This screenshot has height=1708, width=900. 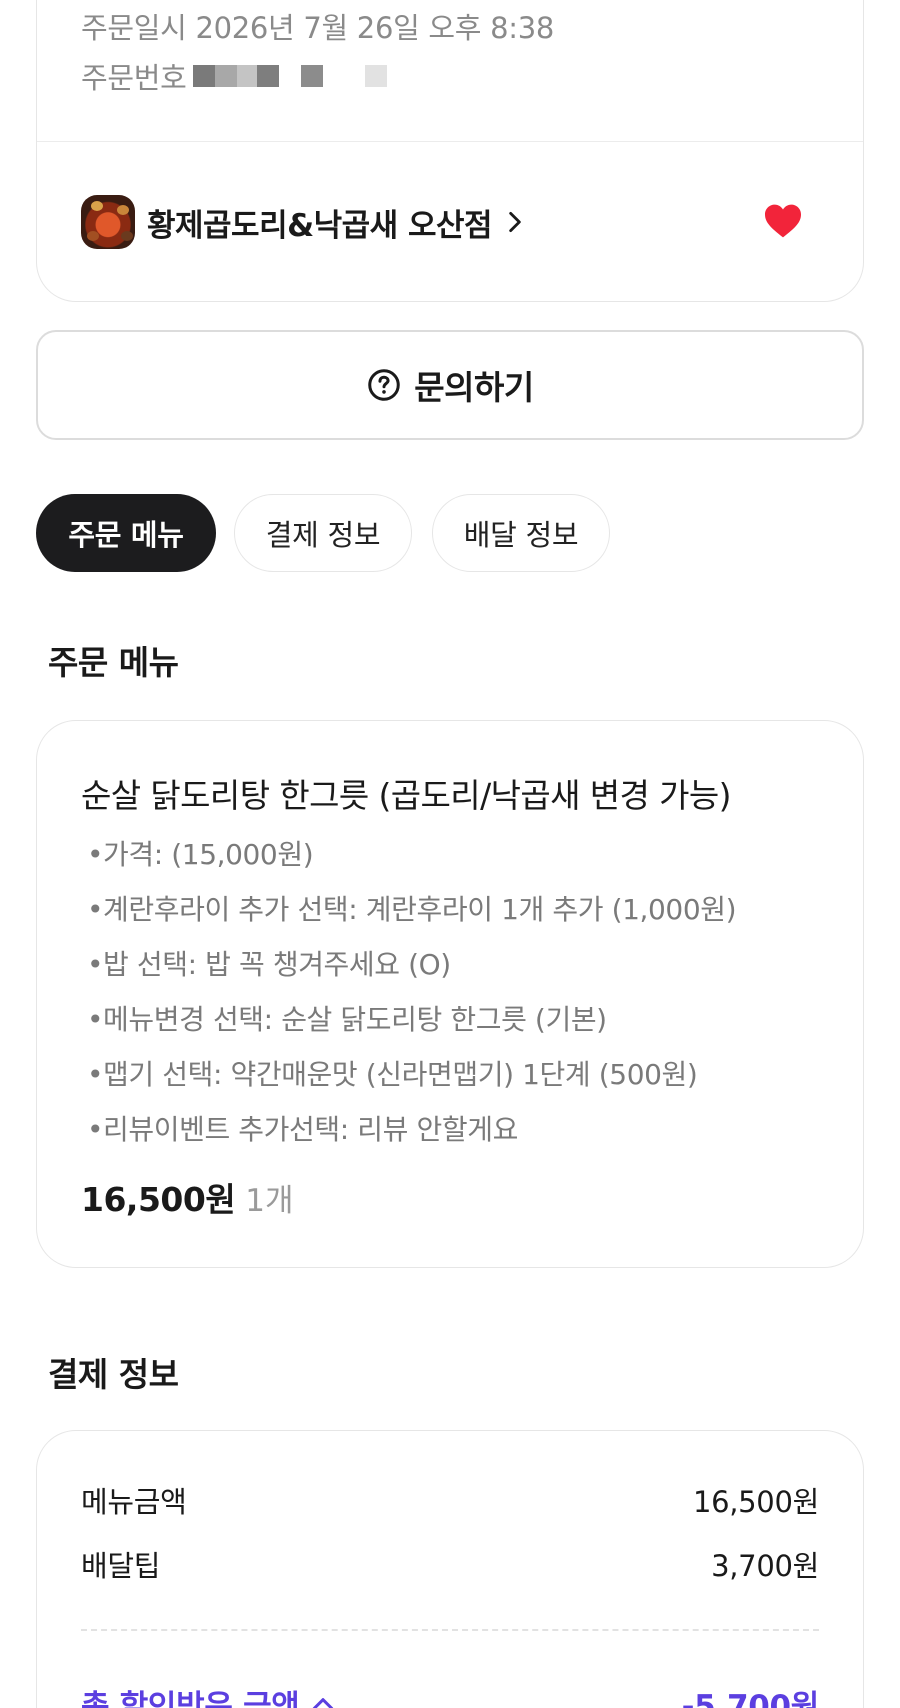 What do you see at coordinates (289, 76) in the screenshot?
I see `redacted-order-number` at bounding box center [289, 76].